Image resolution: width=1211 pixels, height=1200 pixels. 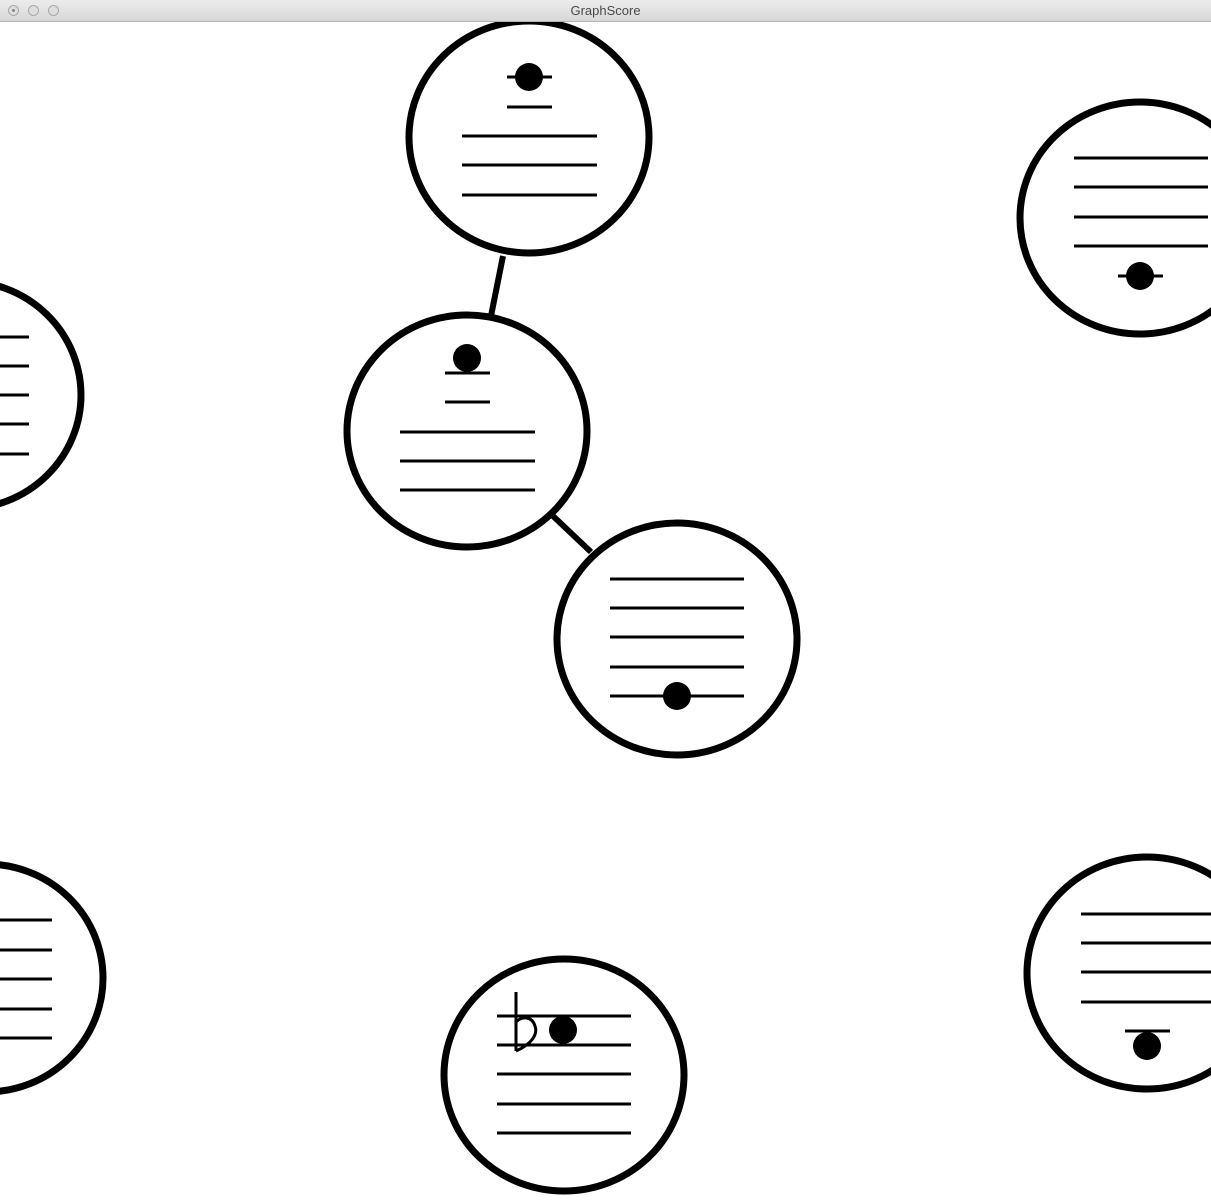 I want to click on node-bottom, so click(x=564, y=1075).